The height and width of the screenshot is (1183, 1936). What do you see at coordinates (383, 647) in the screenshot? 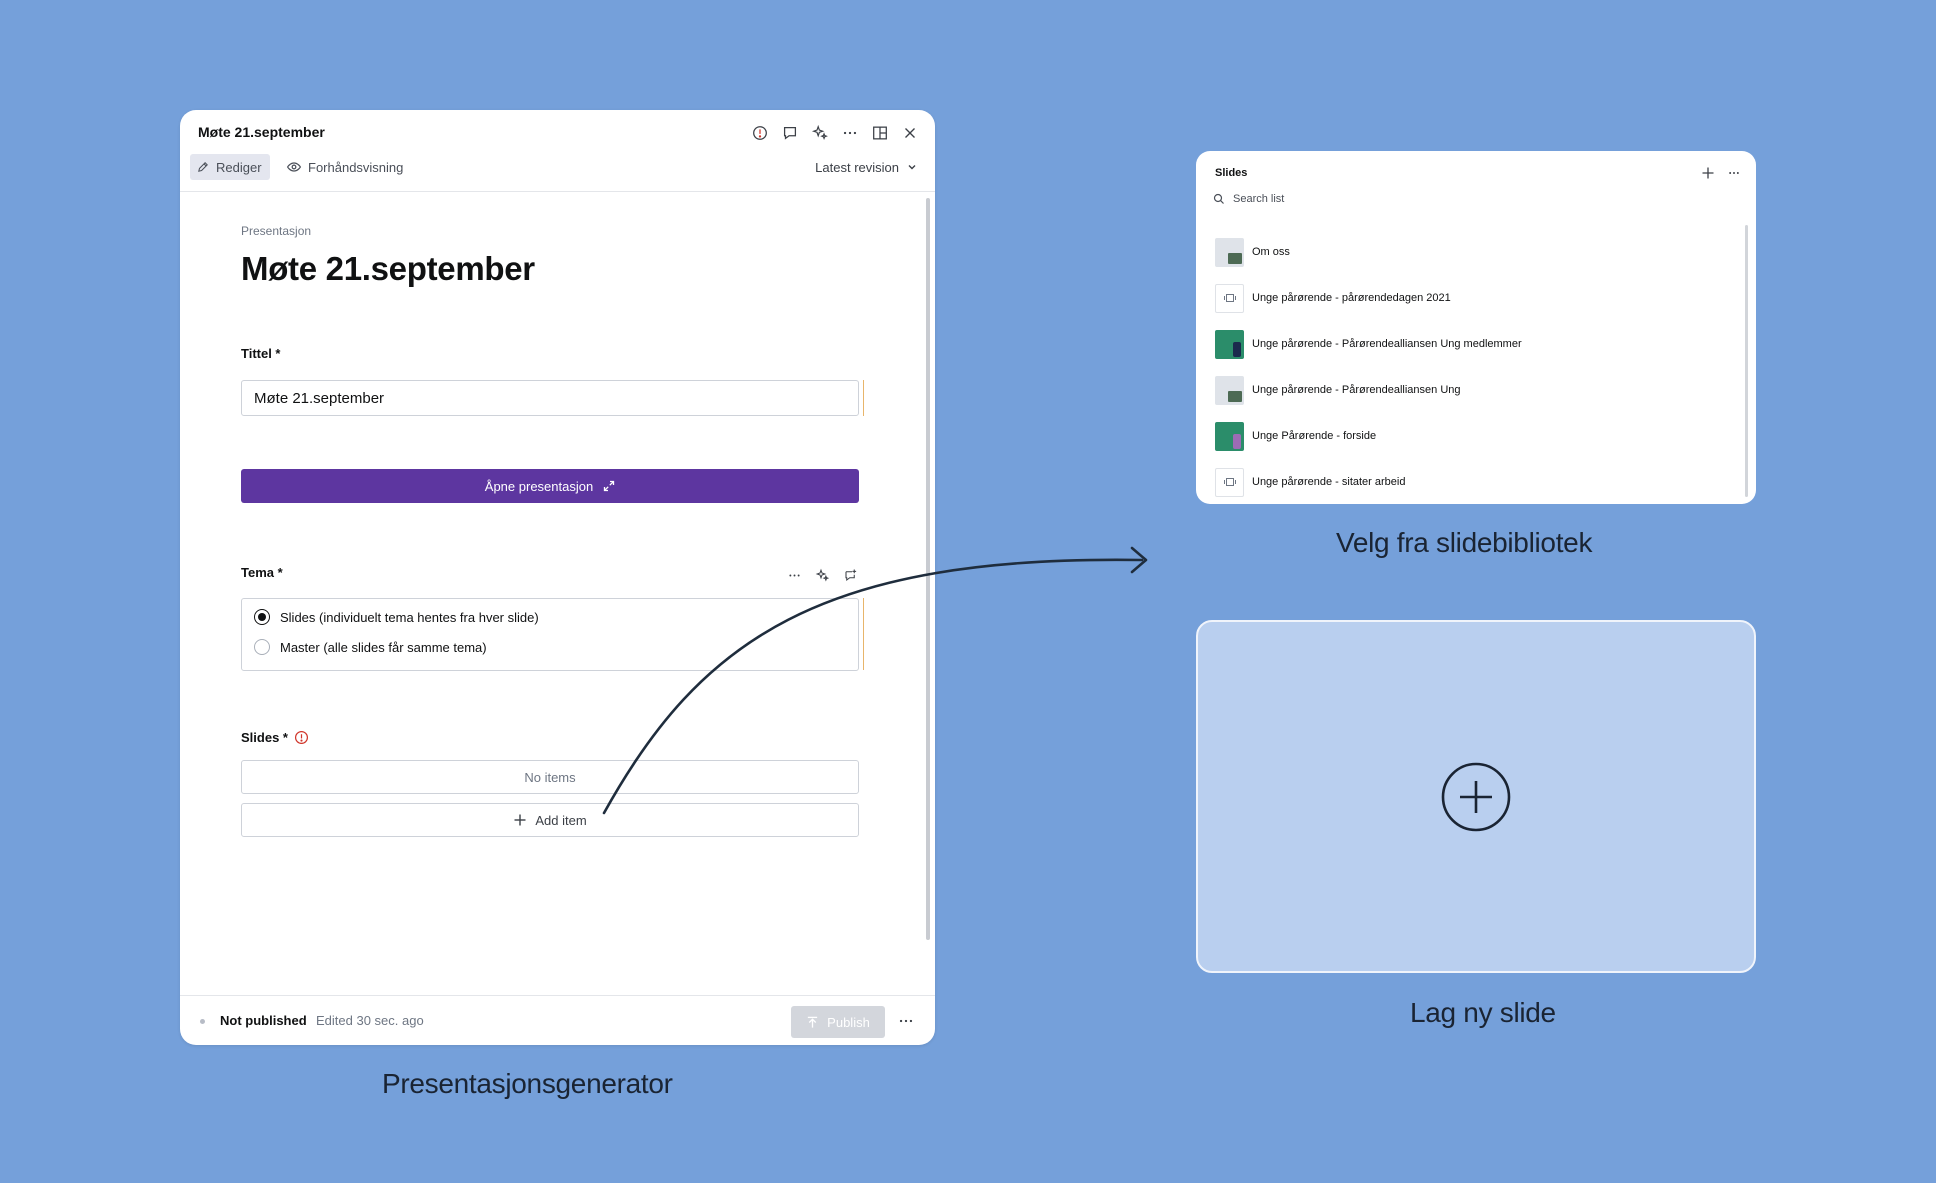
I see `tema-option-label: Master (alle slides får samme tema)` at bounding box center [383, 647].